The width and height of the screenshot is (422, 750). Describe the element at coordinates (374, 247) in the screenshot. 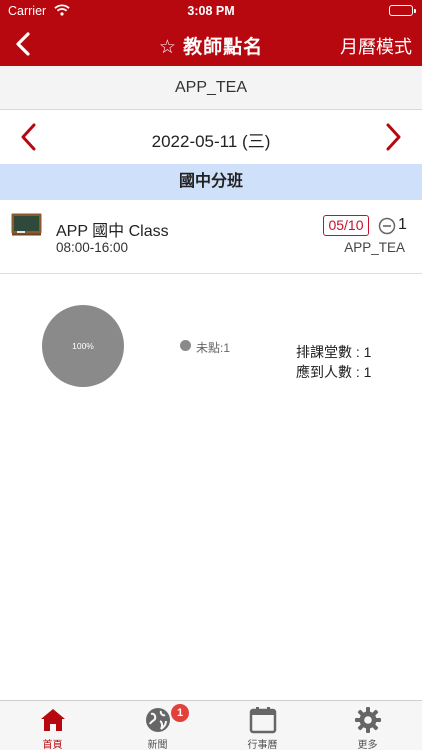

I see `class-teacher: APP_TEA` at that location.